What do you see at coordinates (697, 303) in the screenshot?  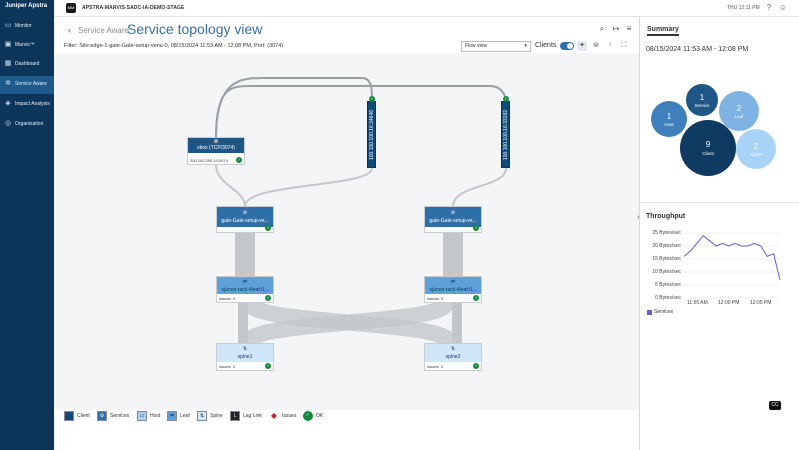 I see `x-tick: 11:55 AM` at bounding box center [697, 303].